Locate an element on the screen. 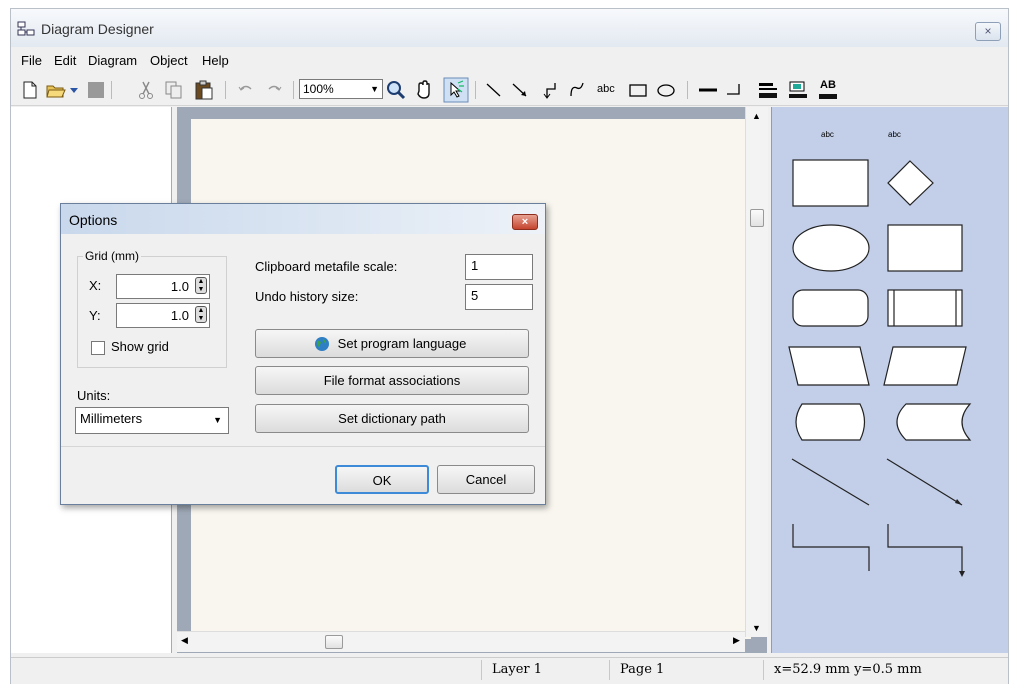  ellipse-tool-icon is located at coordinates (666, 90).